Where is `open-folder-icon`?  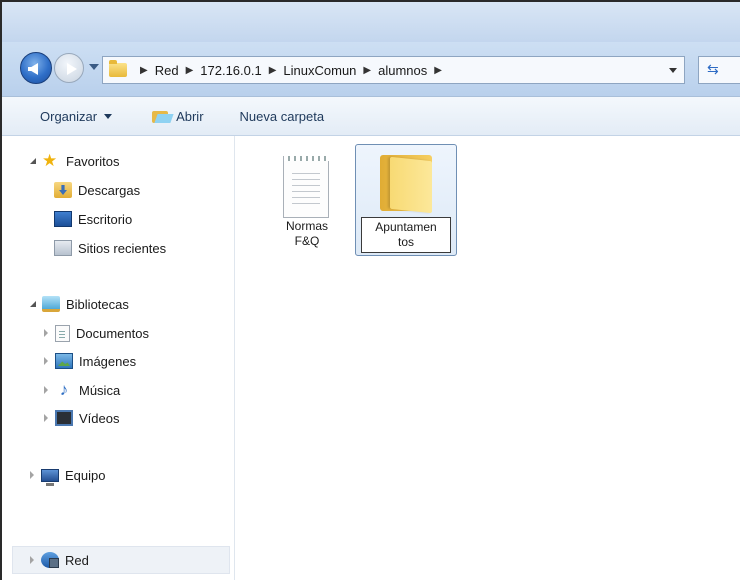 open-folder-icon is located at coordinates (162, 116).